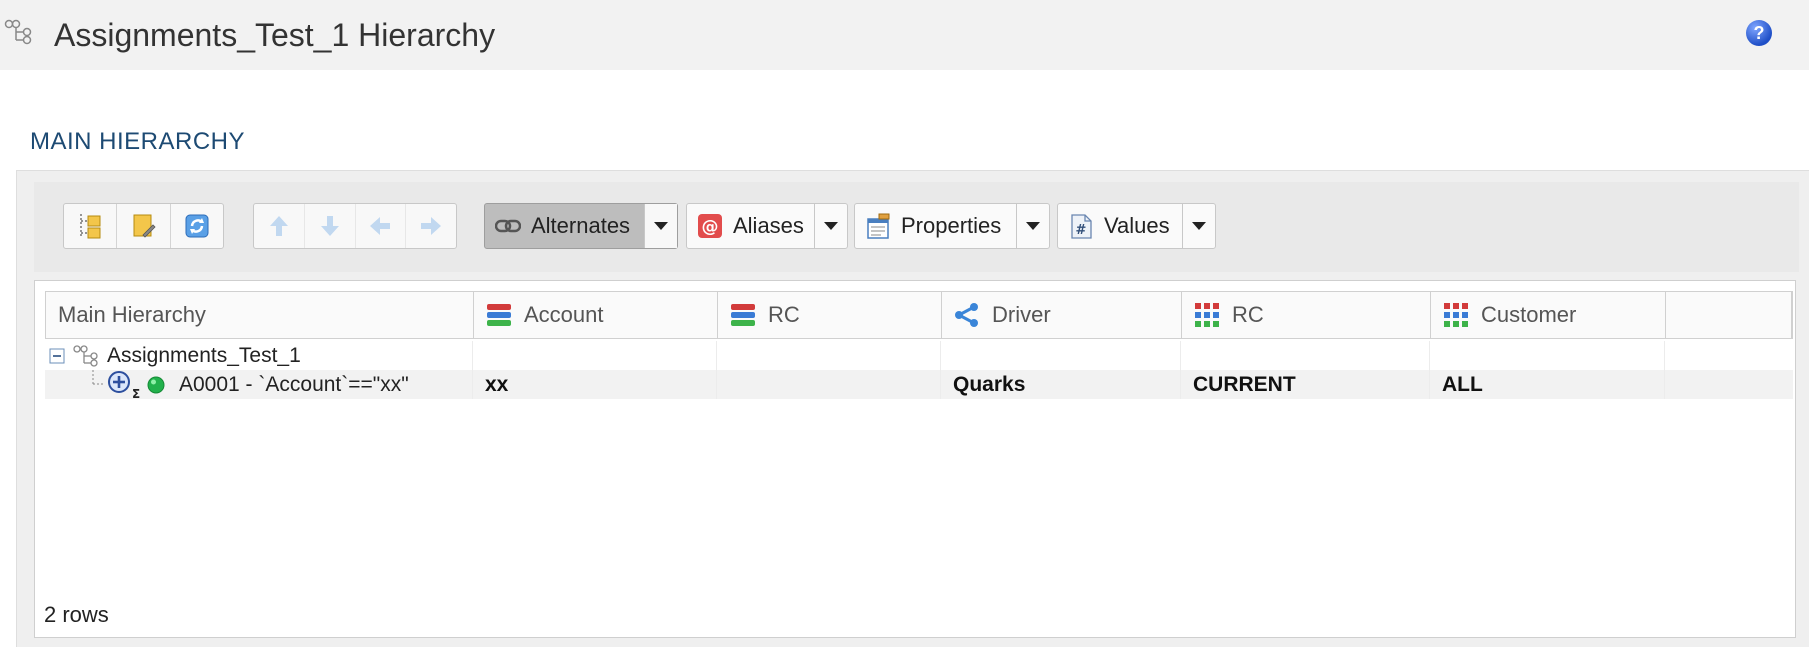 The height and width of the screenshot is (647, 1809). I want to click on collapse-icon, so click(57, 356).